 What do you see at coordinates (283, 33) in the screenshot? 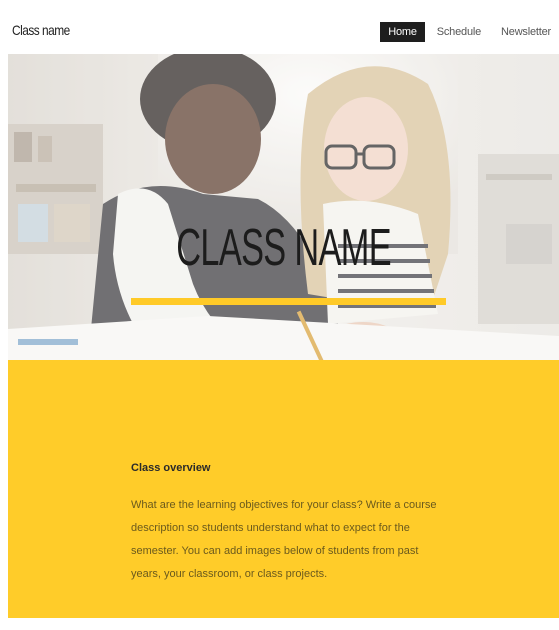
I see `top-navbar: Class name Home Schedule Newsletter` at bounding box center [283, 33].